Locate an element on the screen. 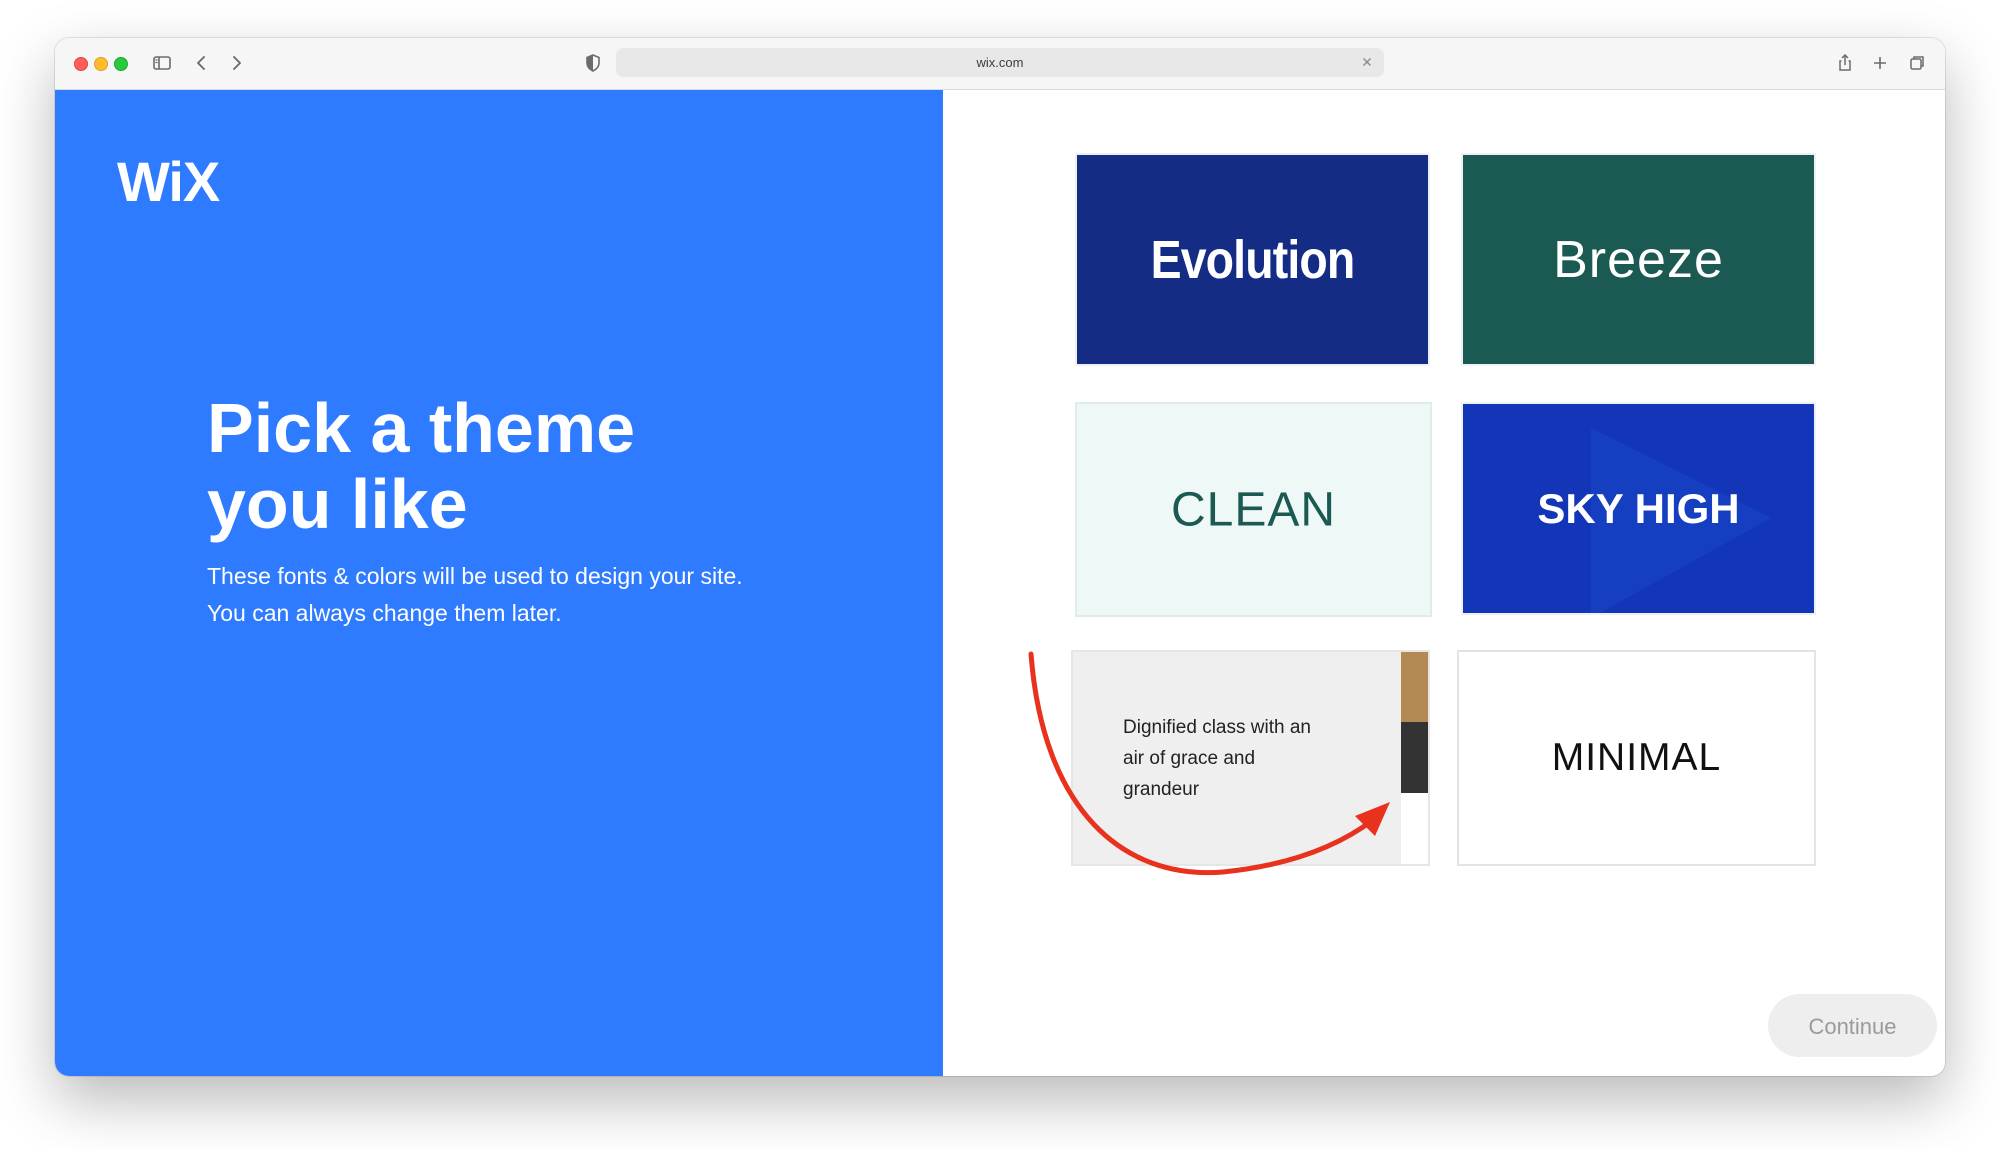 This screenshot has width=2000, height=1149. theme-card-minimal: MINIMAL is located at coordinates (1636, 758).